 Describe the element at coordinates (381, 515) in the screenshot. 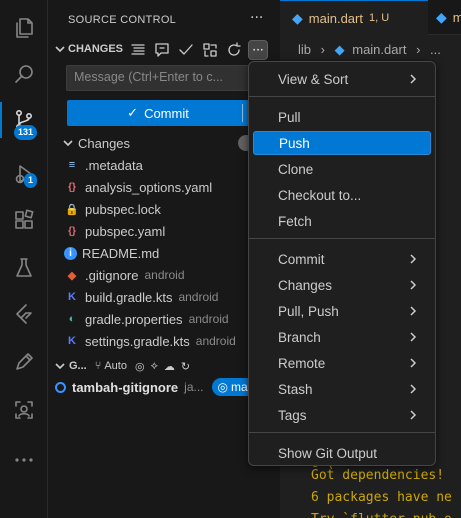

I see `terminal-line: Try `flutter pub o` at that location.